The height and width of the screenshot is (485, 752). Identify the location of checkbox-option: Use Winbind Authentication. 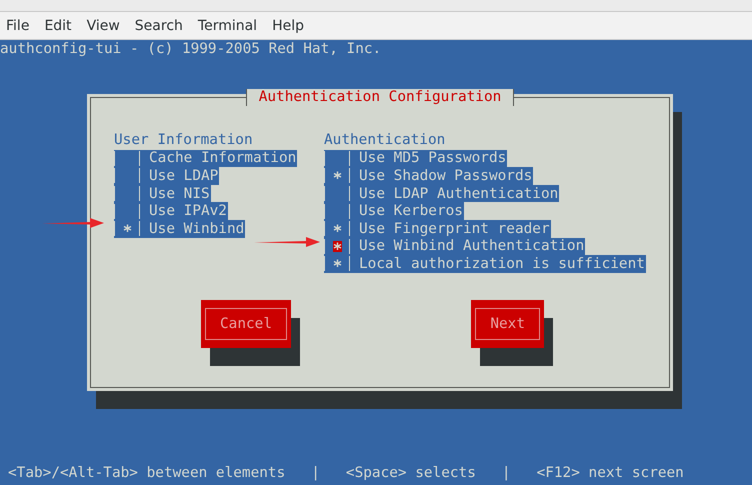
(455, 247).